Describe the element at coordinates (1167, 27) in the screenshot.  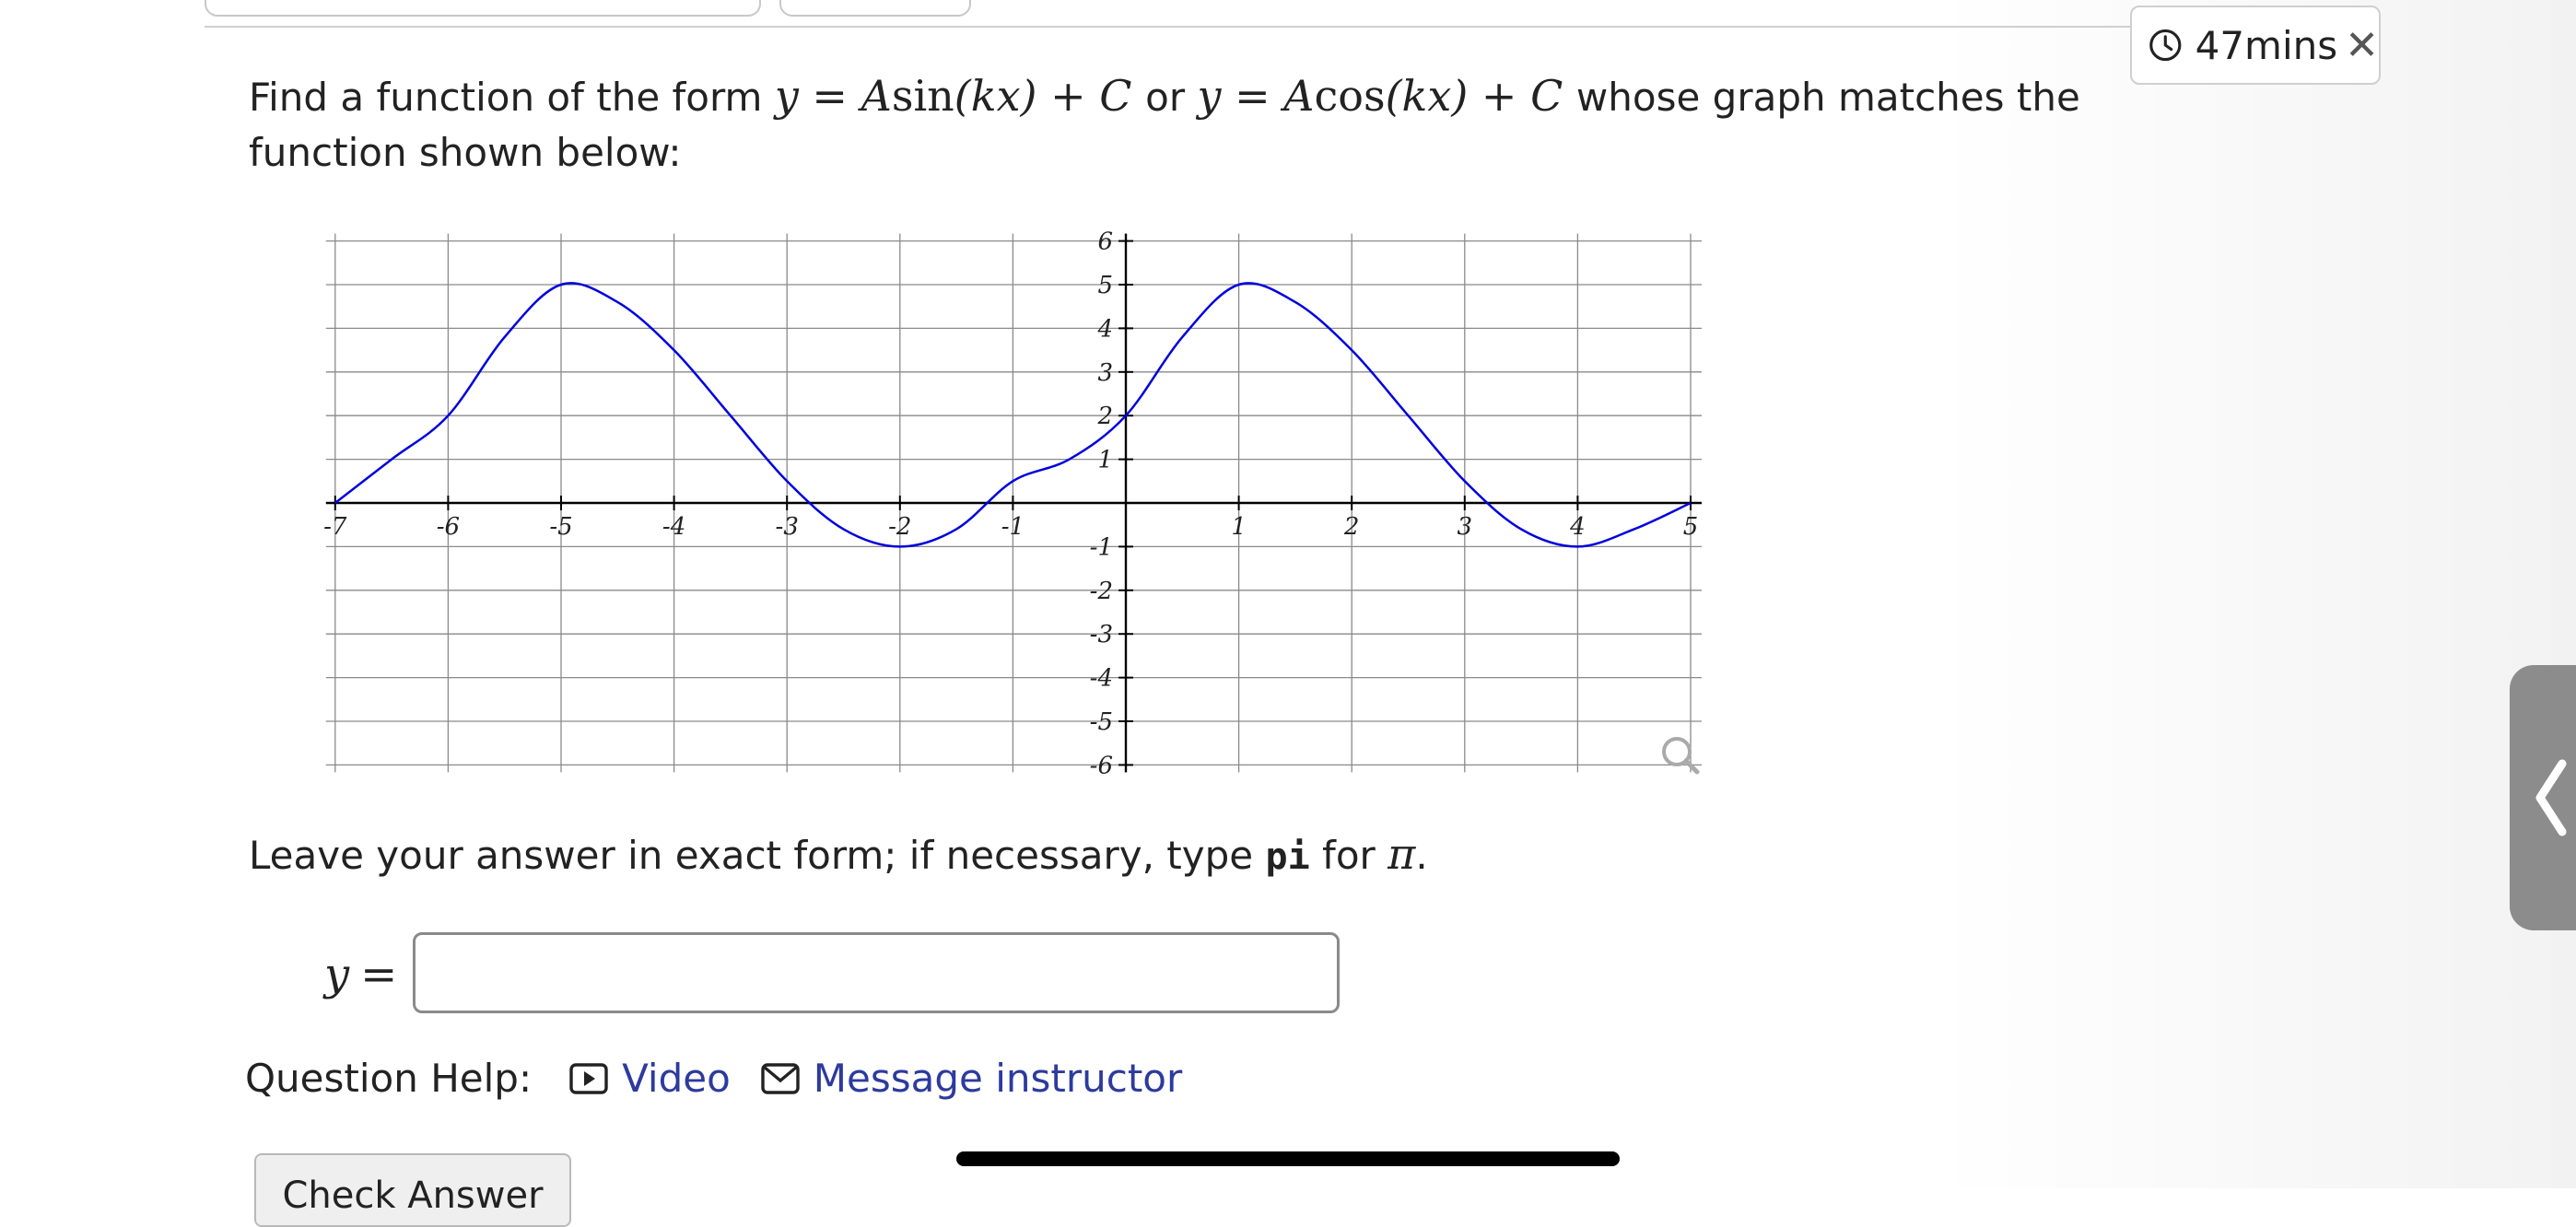
I see `top-divider` at that location.